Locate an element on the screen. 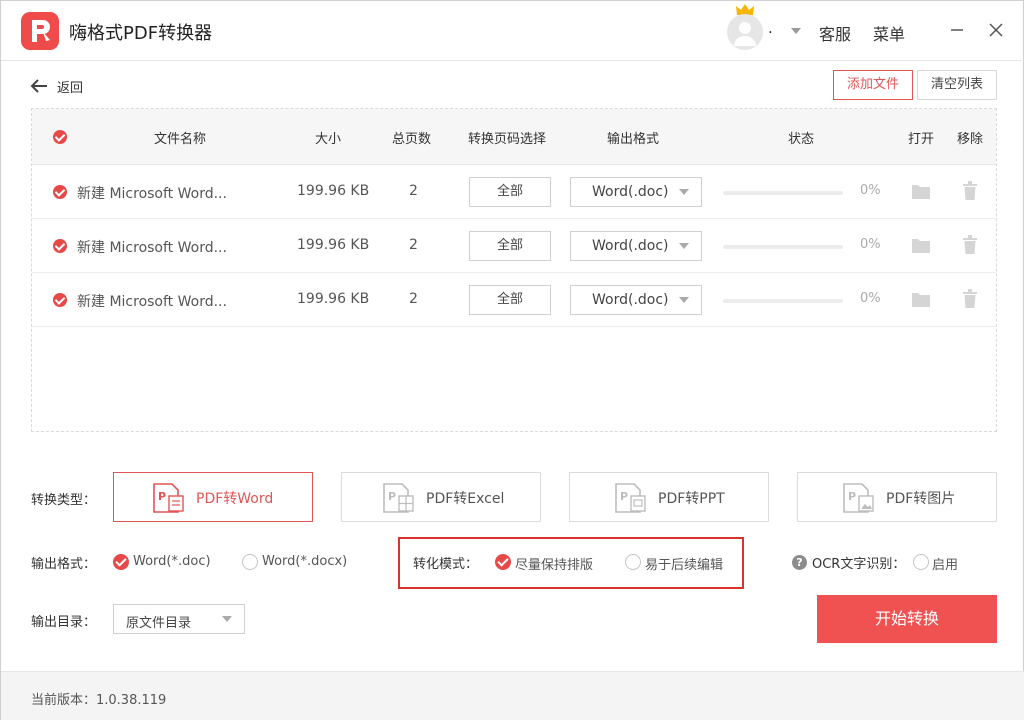 The height and width of the screenshot is (720, 1024). format-docx-label: Word(*.docx) is located at coordinates (304, 561).